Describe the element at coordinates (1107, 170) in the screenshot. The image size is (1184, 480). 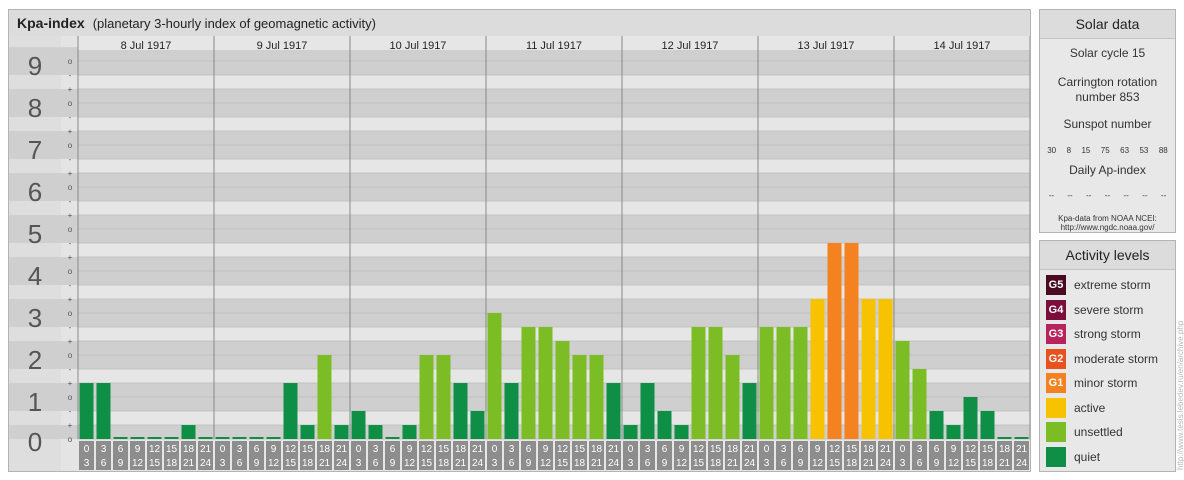
I see `ap-label: Daily Ap-index` at that location.